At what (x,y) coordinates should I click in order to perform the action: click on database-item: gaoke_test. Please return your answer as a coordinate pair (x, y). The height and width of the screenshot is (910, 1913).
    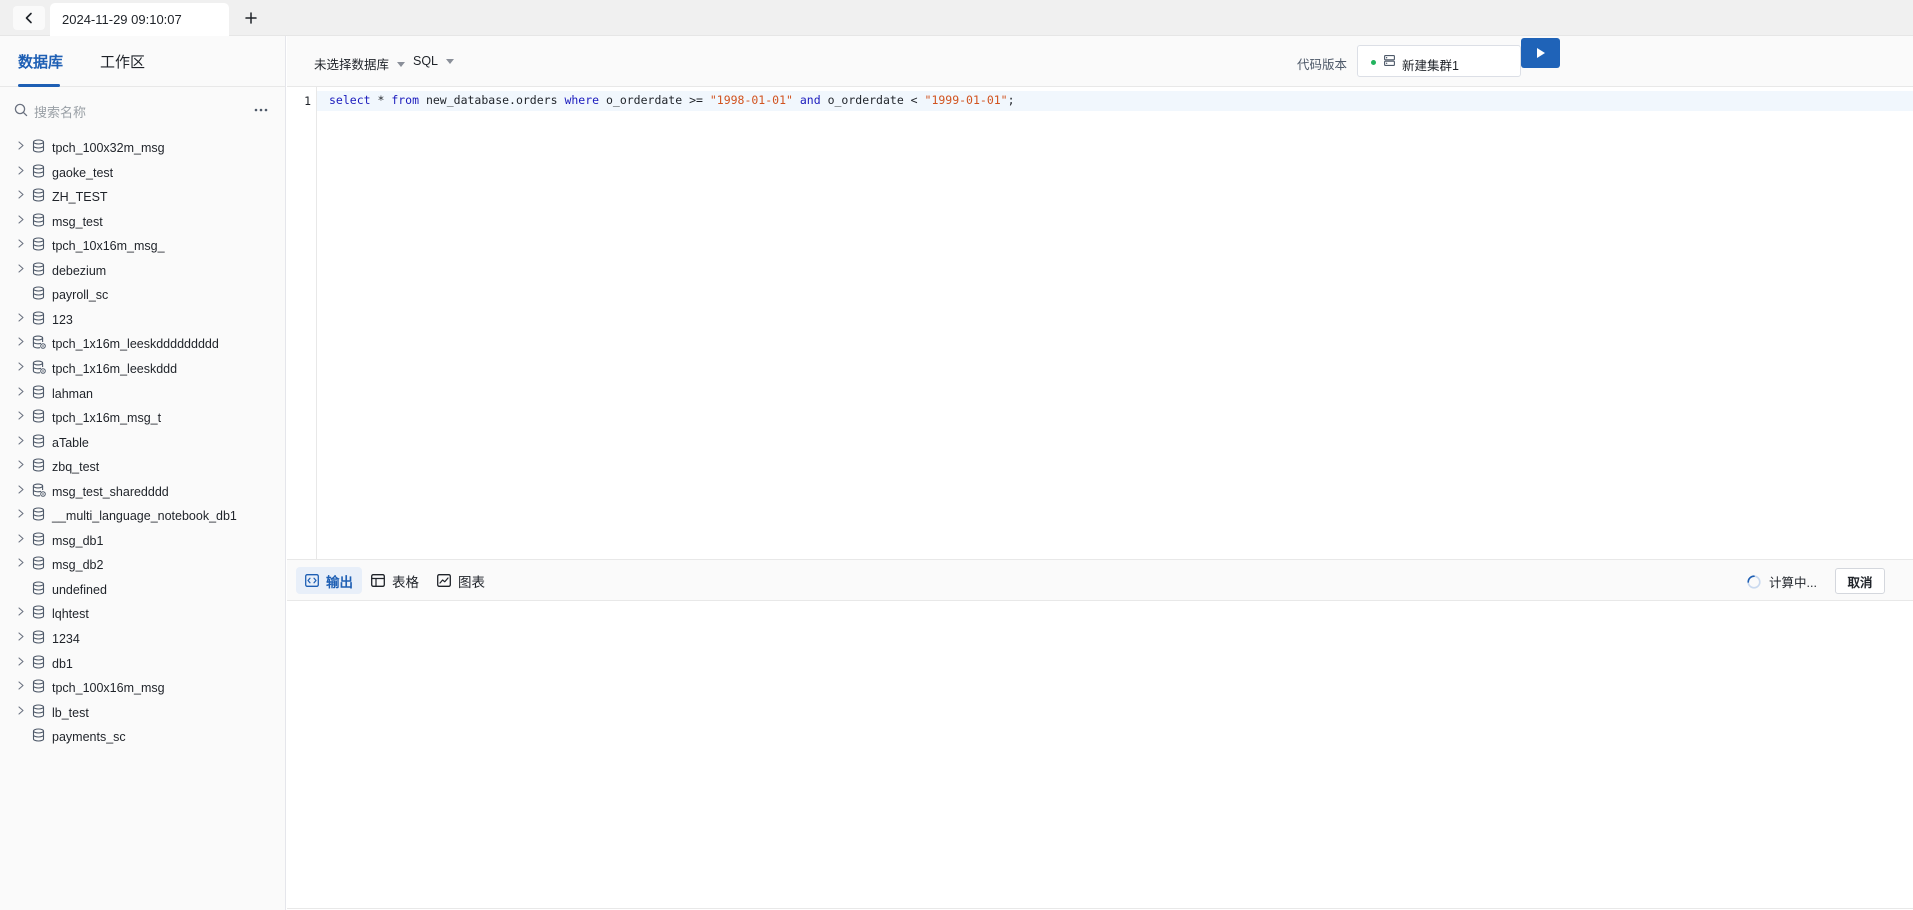
    Looking at the image, I should click on (143, 174).